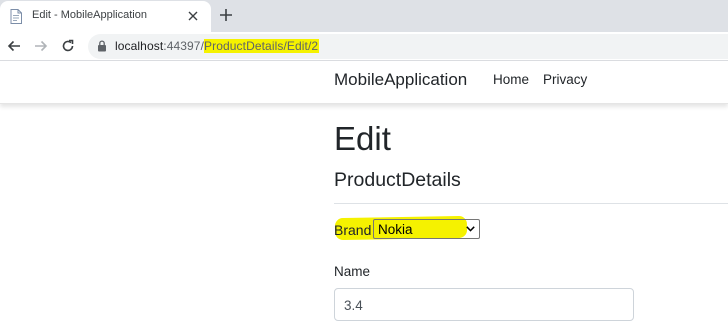 This screenshot has height=327, width=728. I want to click on site-navbar: MobileApplication Home Privacy, so click(364, 82).